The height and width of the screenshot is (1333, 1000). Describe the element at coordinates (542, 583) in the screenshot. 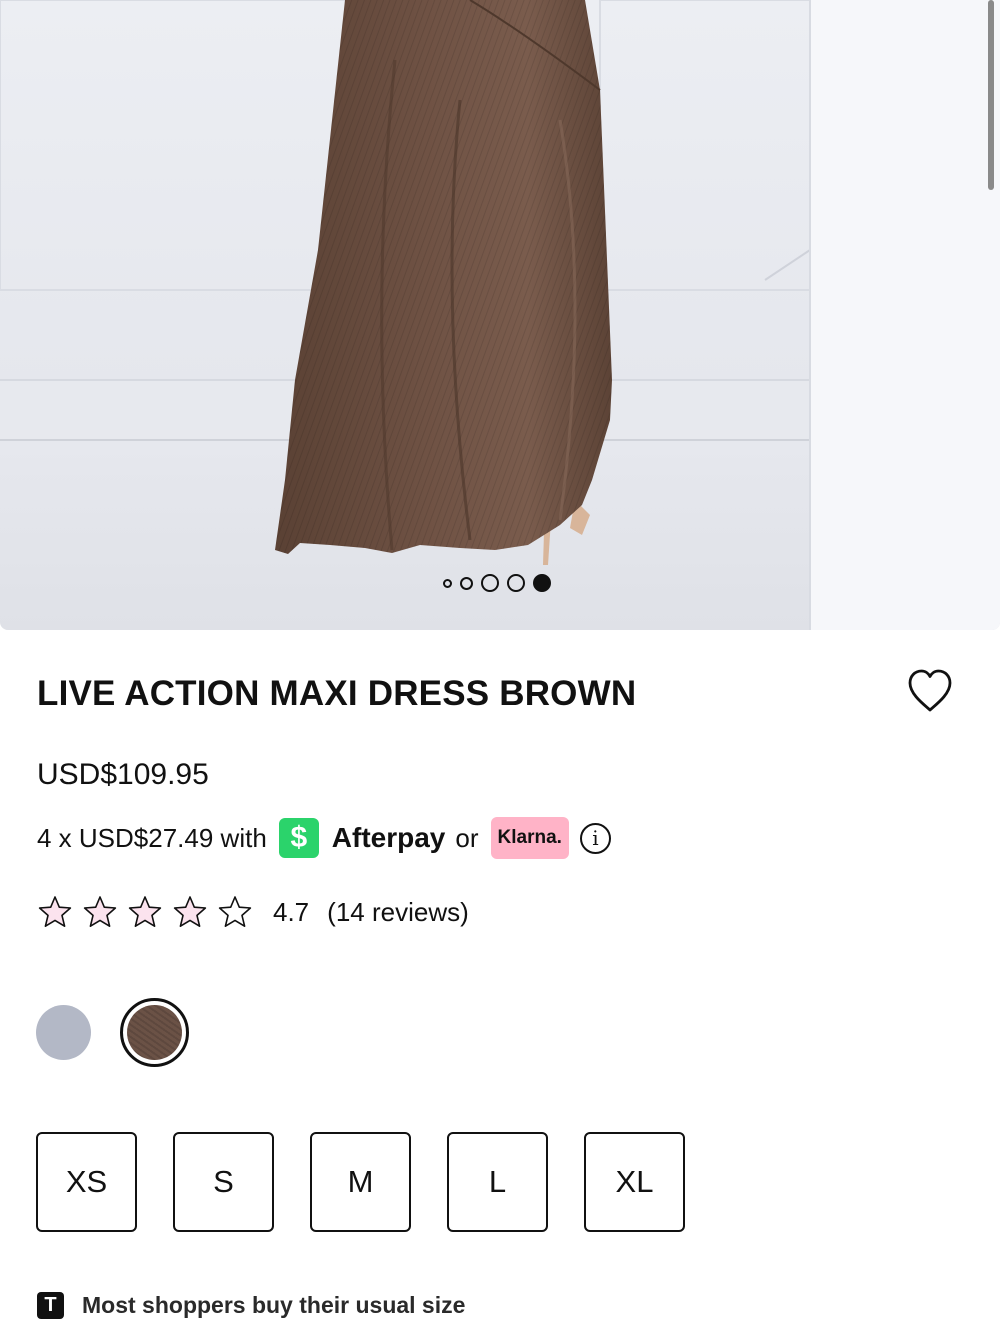

I see `carousel-dot-5-active` at that location.